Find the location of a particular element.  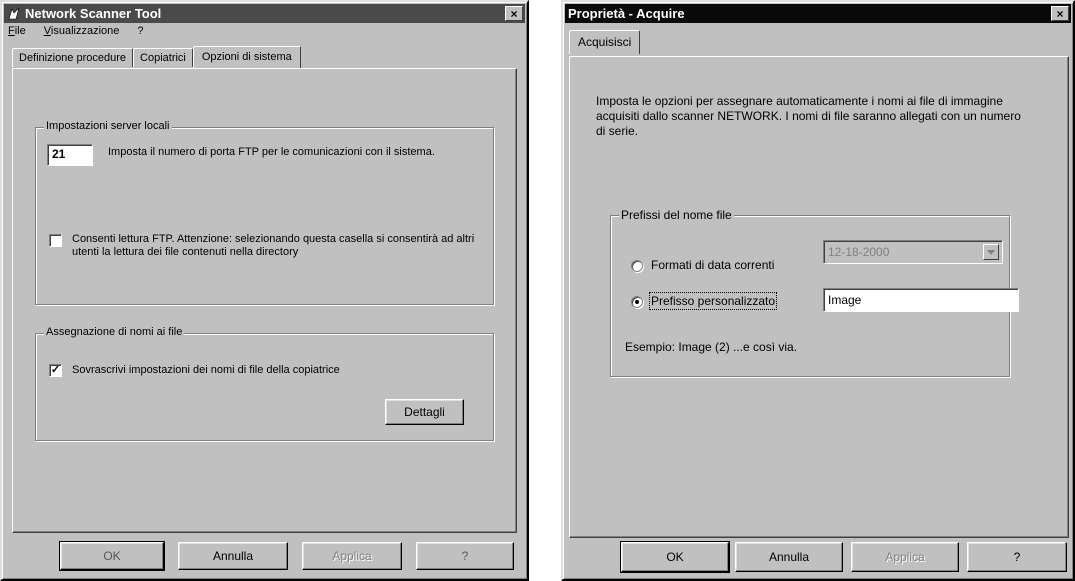

window-title: Network Scanner Tool is located at coordinates (93, 13).